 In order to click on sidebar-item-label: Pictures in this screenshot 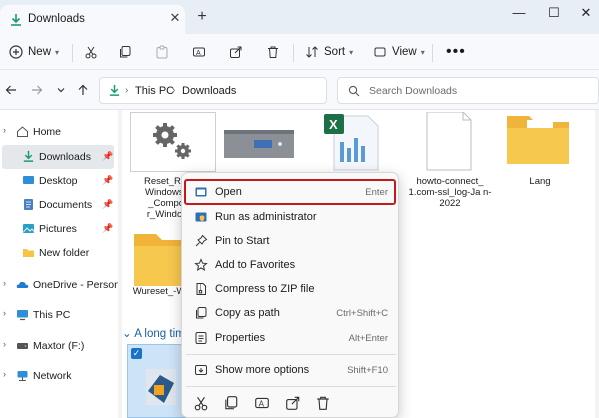, I will do `click(58, 229)`.